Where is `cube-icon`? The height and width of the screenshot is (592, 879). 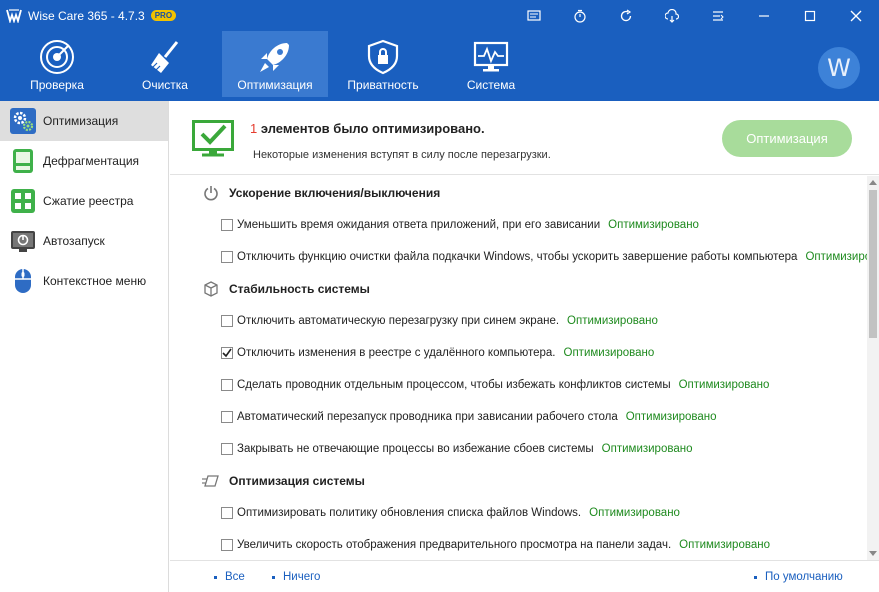
cube-icon is located at coordinates (211, 289).